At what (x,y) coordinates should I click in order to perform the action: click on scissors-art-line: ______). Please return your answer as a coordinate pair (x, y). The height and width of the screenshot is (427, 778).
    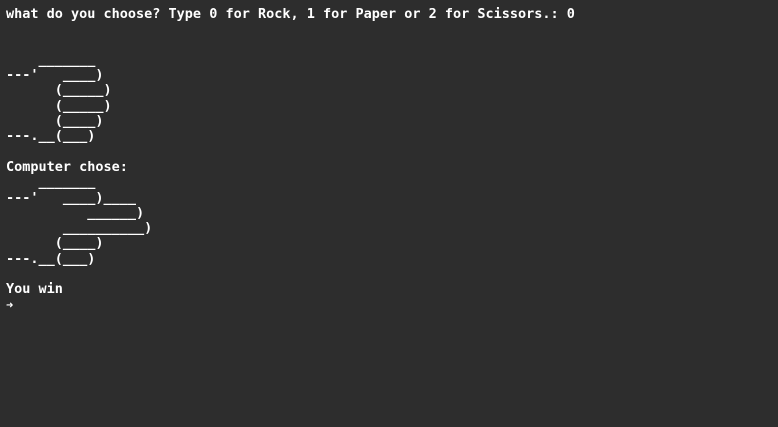
    Looking at the image, I should click on (75, 212).